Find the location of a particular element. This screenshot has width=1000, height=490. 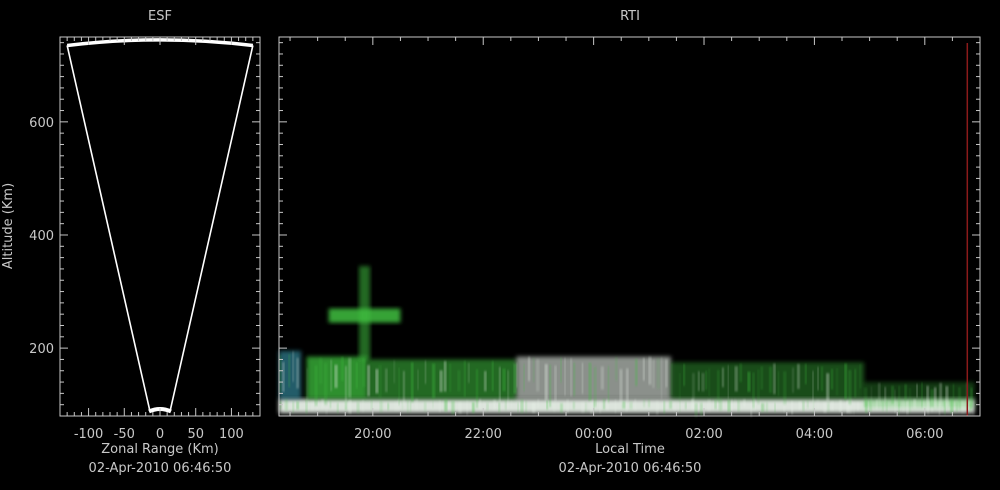

esf-x-tick-label: -100 is located at coordinates (89, 434).